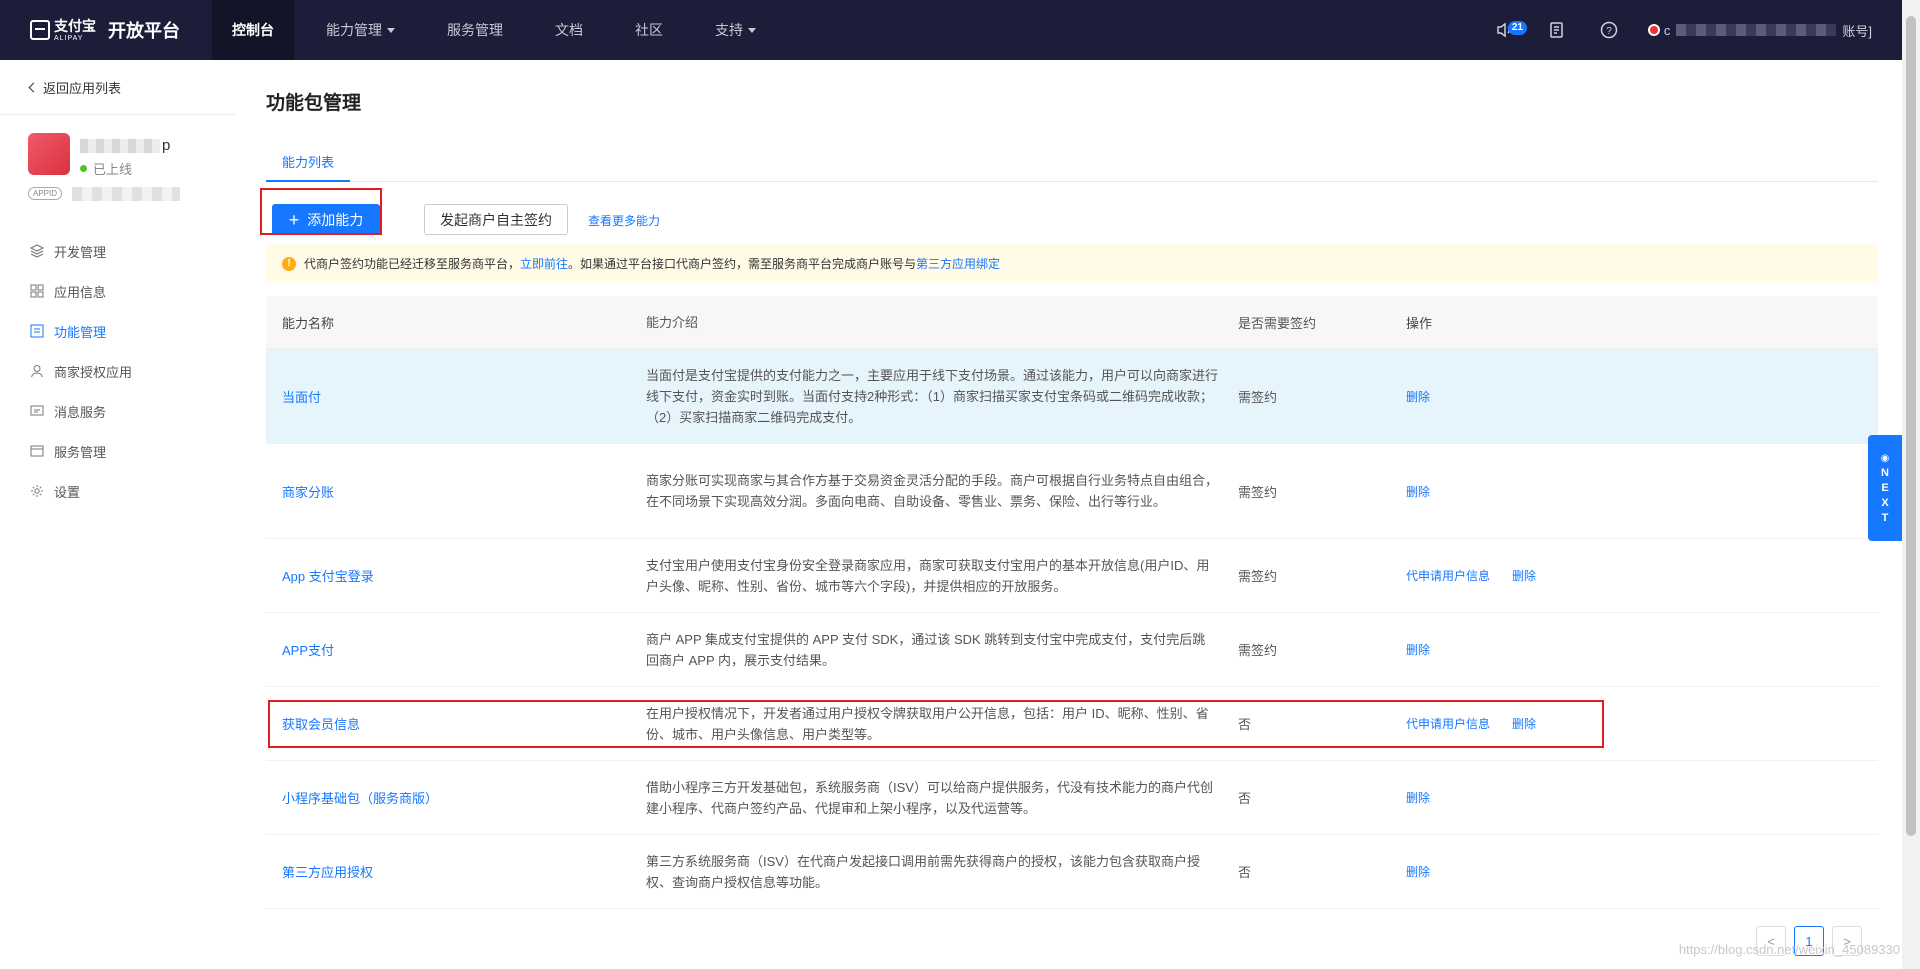 The height and width of the screenshot is (969, 1920). What do you see at coordinates (118, 451) in the screenshot?
I see `sidebar-item-service-management: 服务管理` at bounding box center [118, 451].